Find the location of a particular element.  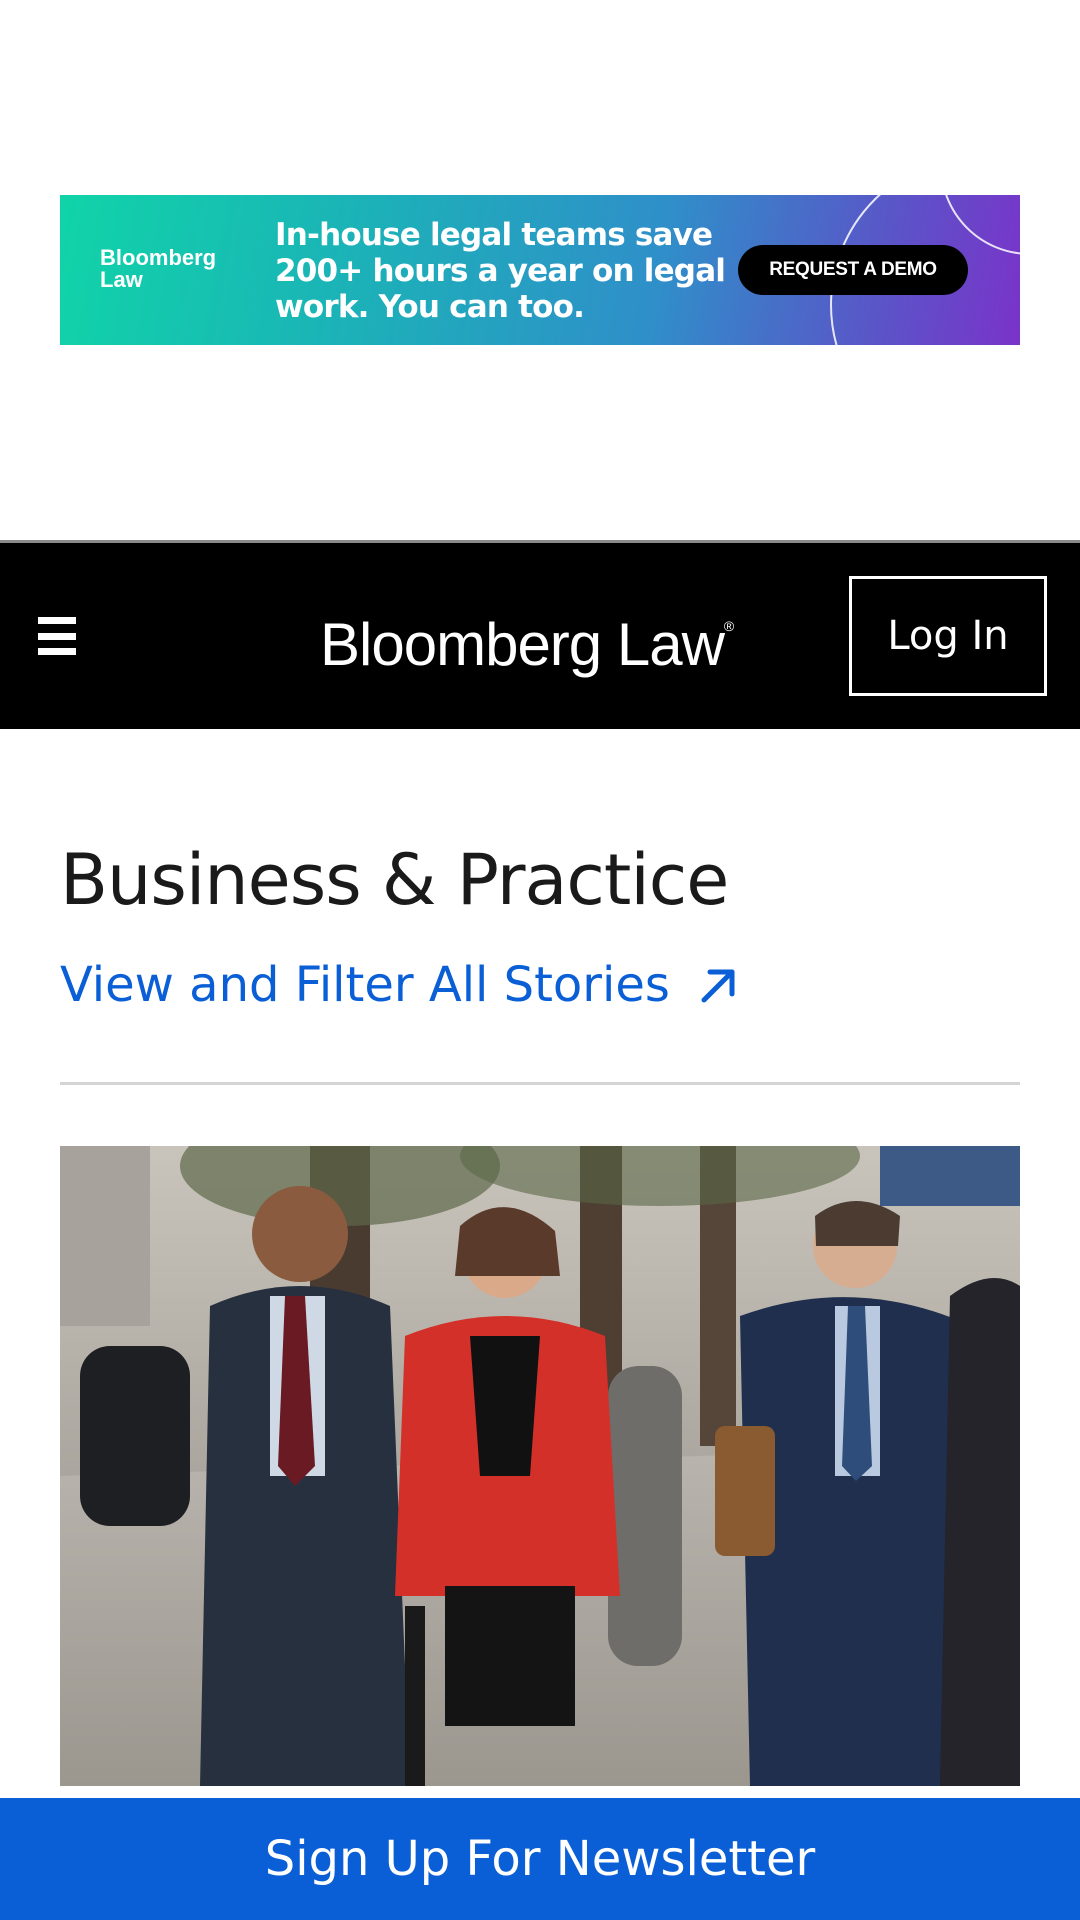

filter-link-label: View and Filter All Stories is located at coordinates (365, 985).